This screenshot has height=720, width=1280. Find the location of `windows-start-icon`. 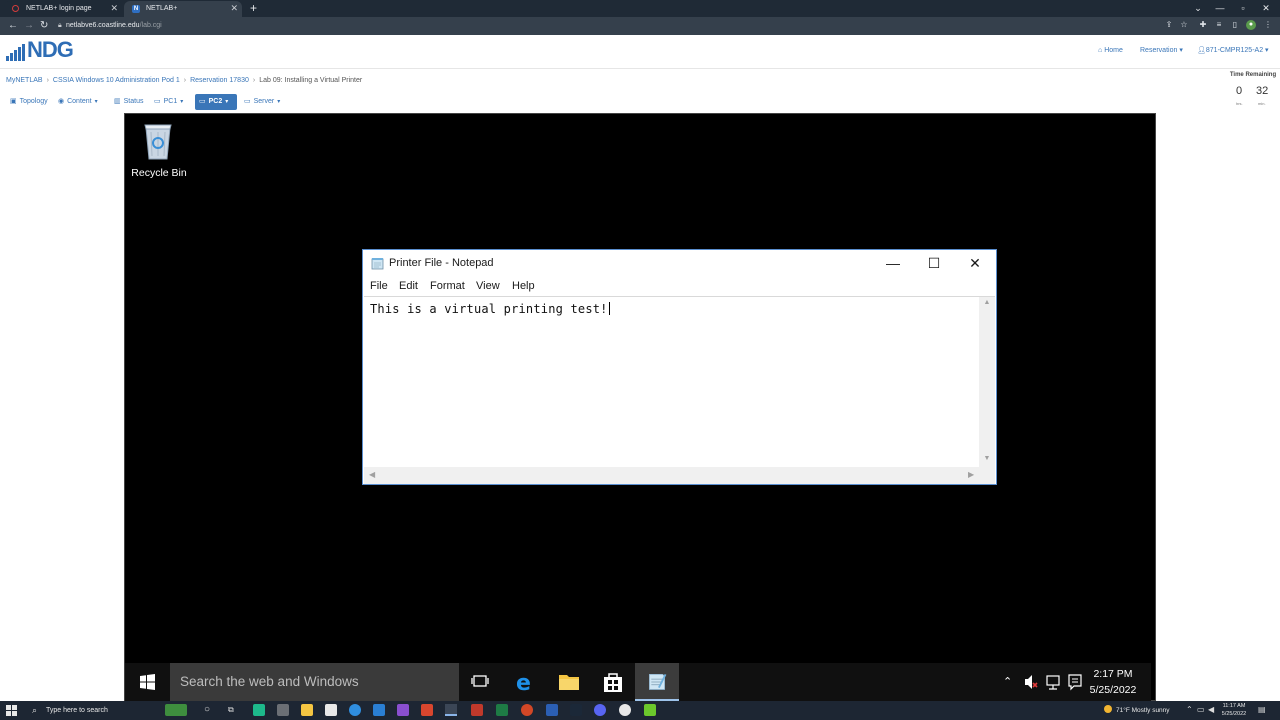

windows-start-icon is located at coordinates (147, 682).